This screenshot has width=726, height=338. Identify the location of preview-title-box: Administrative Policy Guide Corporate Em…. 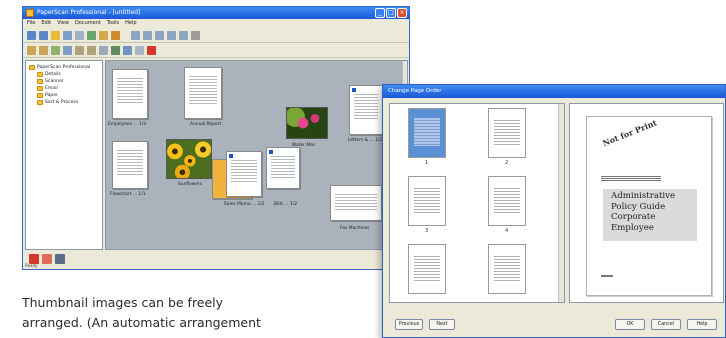
(650, 215).